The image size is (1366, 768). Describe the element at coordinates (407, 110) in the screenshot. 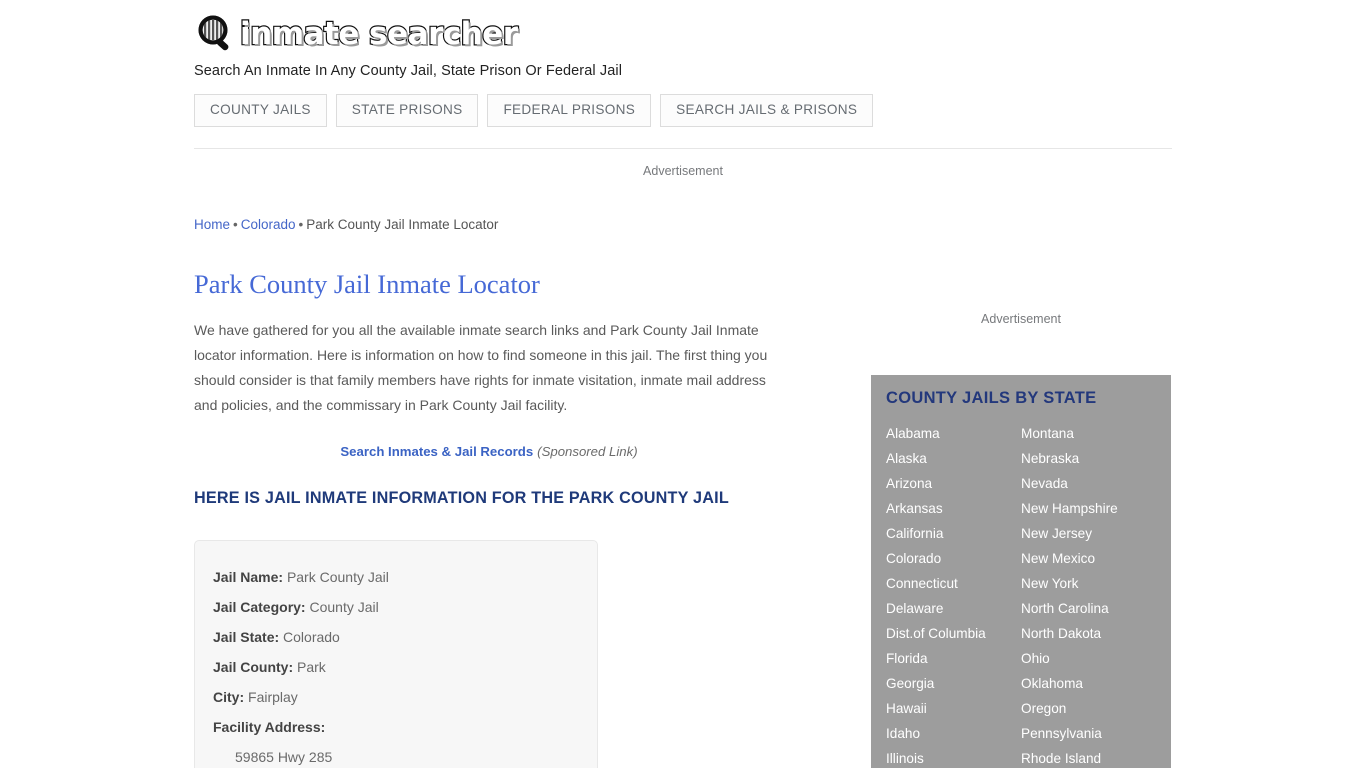

I see `nav-state-prisons: STATE PRISONS` at that location.